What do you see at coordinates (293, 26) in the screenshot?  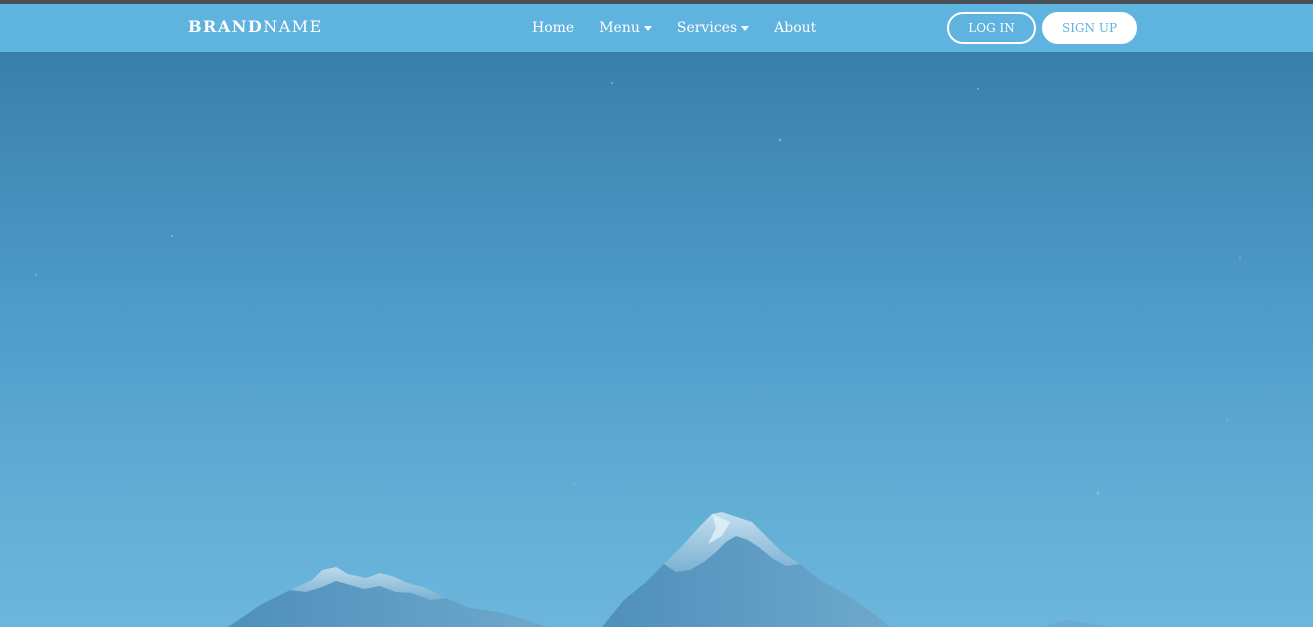 I see `brand-regular-text: NAME` at bounding box center [293, 26].